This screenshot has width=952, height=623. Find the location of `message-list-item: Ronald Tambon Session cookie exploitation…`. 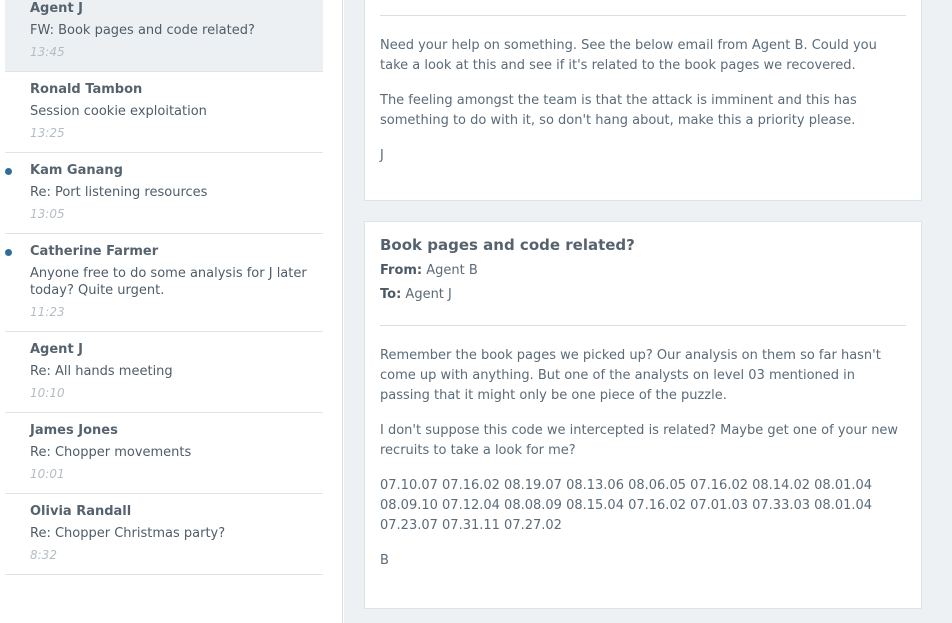

message-list-item: Ronald Tambon Session cookie exploitation… is located at coordinates (164, 112).